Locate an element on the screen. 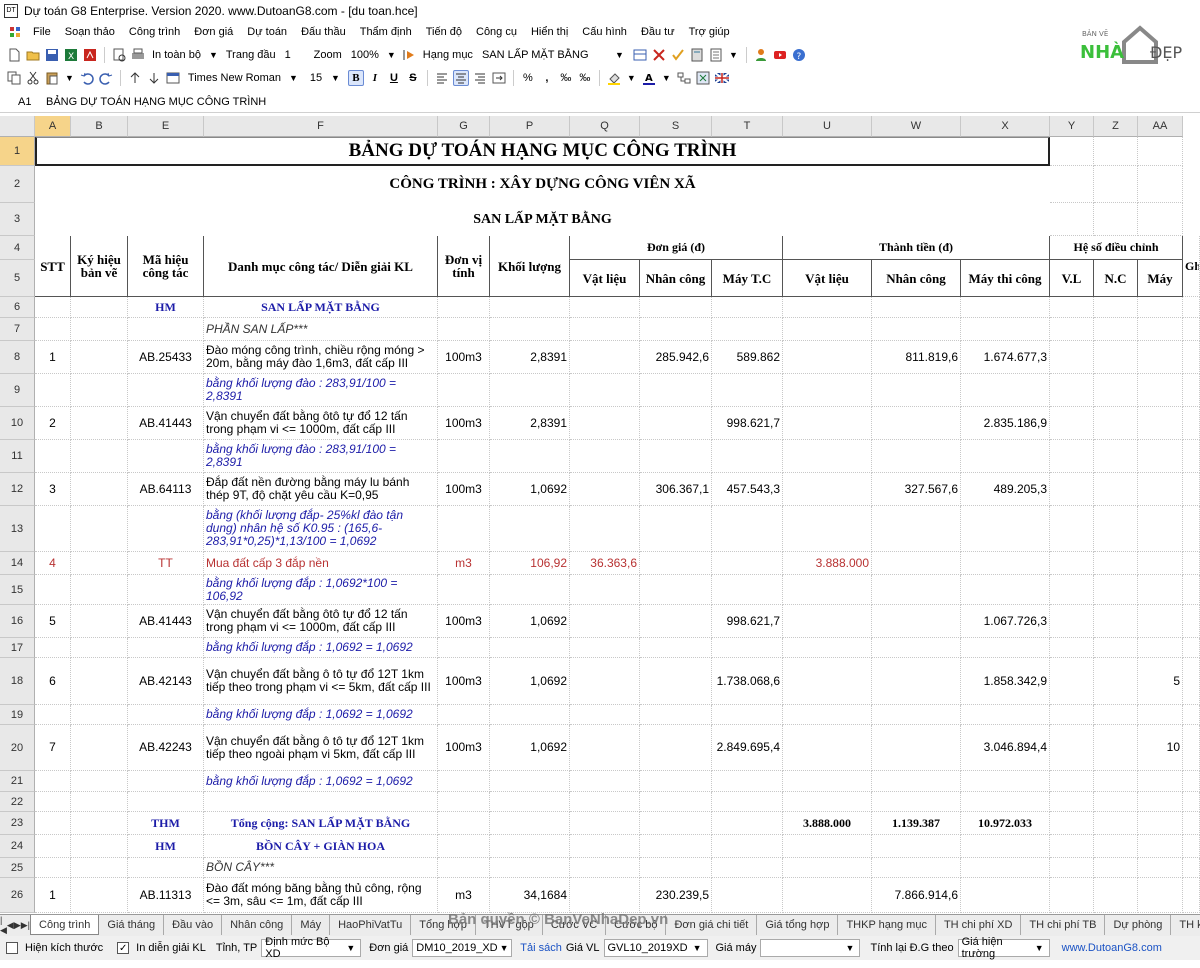 Image resolution: width=1200 pixels, height=968 pixels. row-header: 16 is located at coordinates (17, 621).